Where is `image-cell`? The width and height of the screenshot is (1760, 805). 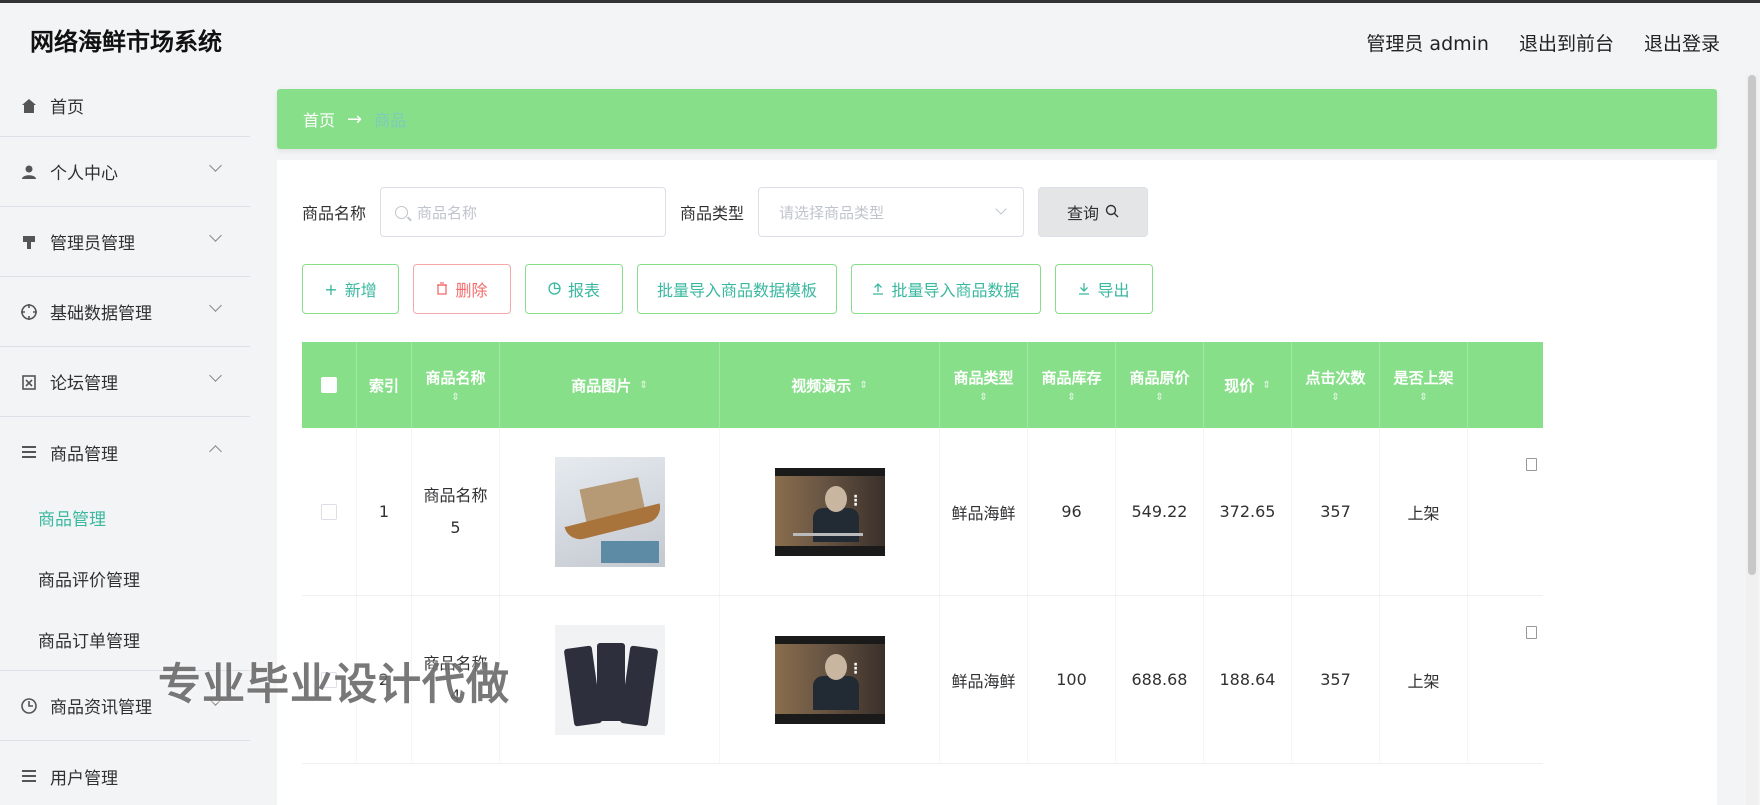 image-cell is located at coordinates (610, 511).